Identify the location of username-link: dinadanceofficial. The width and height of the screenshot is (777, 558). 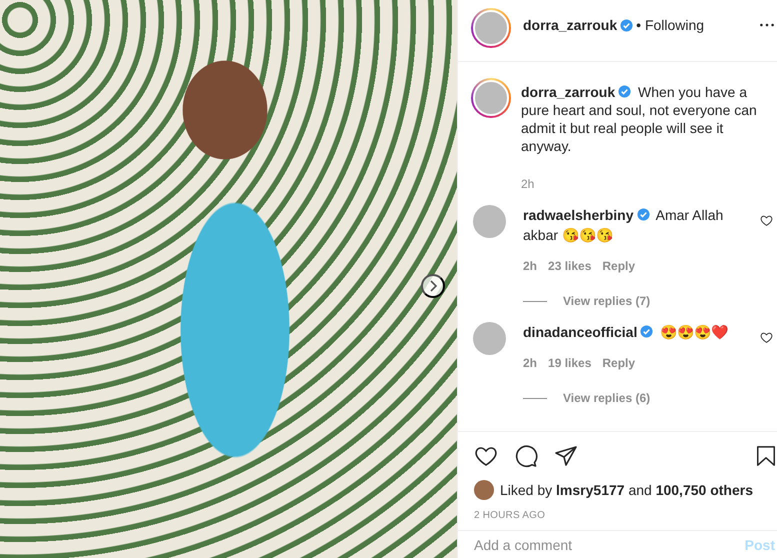
(580, 332).